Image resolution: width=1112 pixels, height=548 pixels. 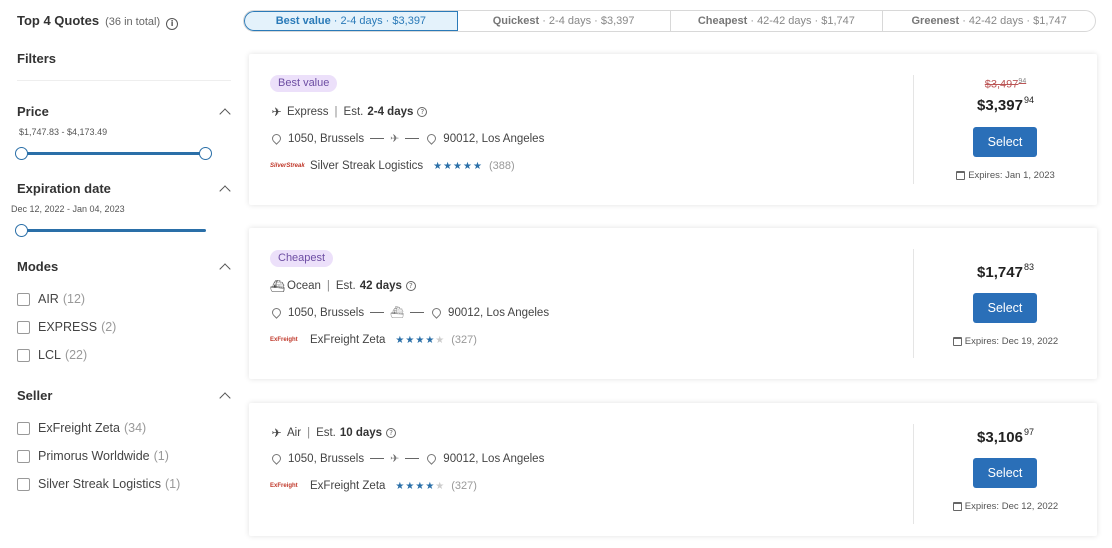 I want to click on best-value-badge: Best value, so click(x=304, y=83).